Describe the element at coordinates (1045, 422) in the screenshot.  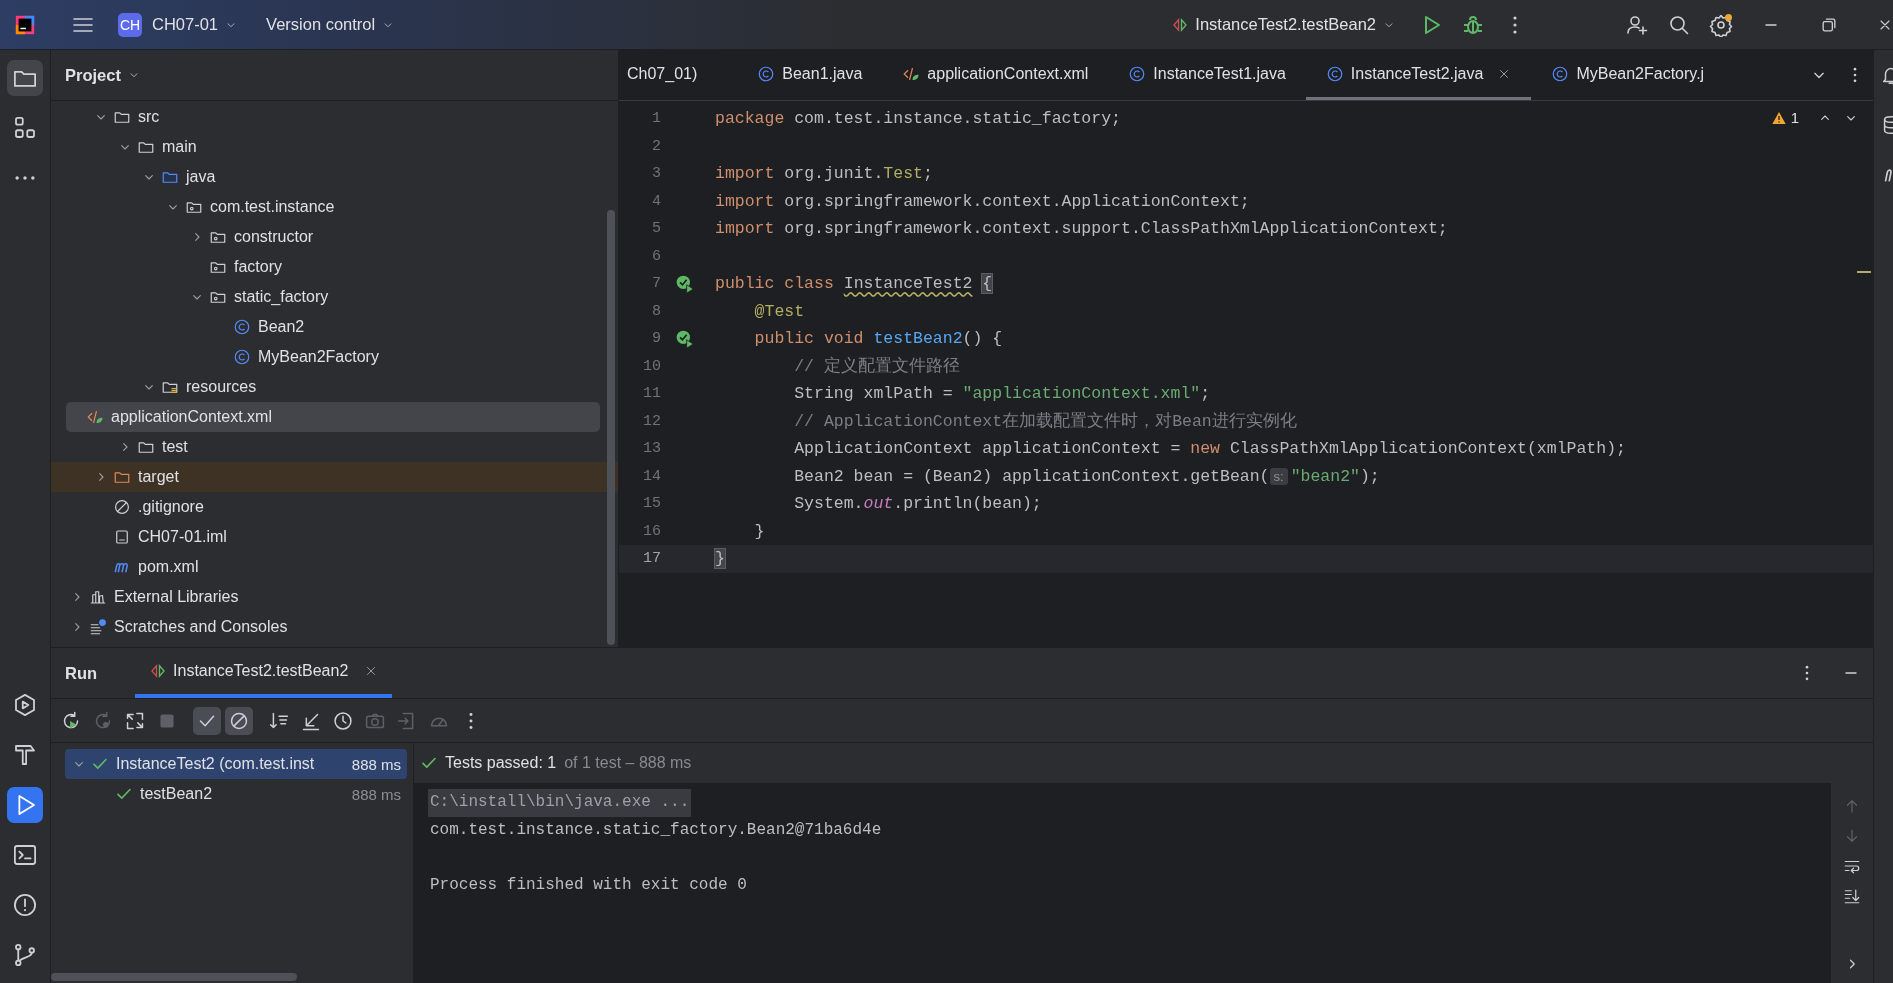
I see `code-line: // ApplicationContext在加载配置文件时，对Bean进行实例化` at that location.